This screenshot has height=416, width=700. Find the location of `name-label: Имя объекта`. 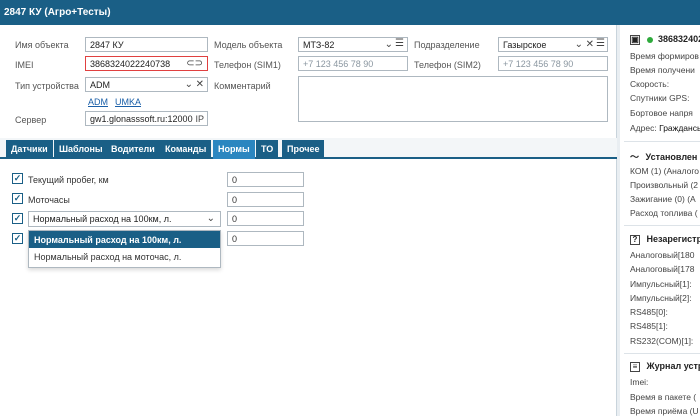

name-label: Имя объекта is located at coordinates (42, 45).